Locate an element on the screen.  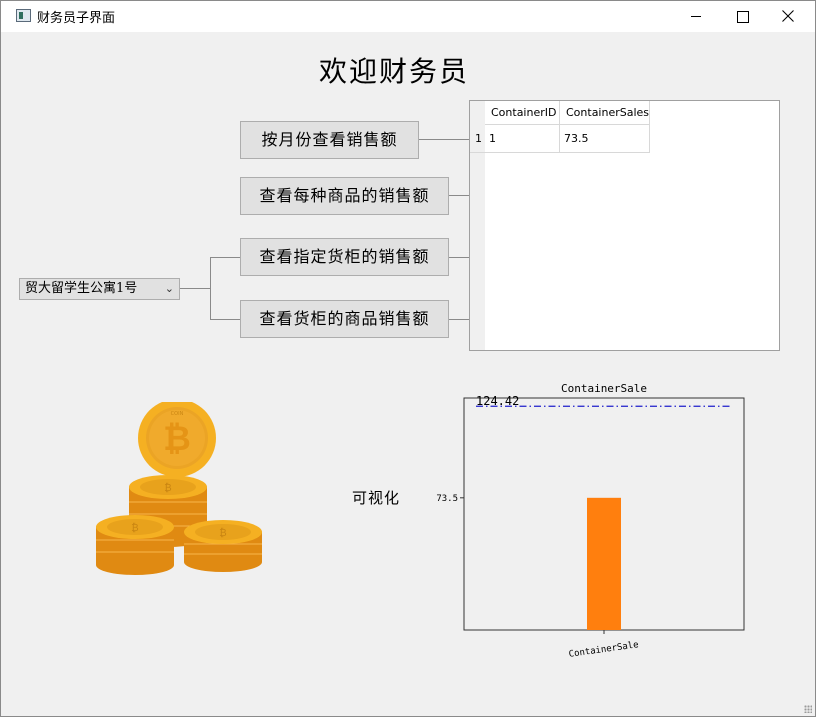
container-select: 贸大留学生公寓1号 ⌄ is located at coordinates (99, 289).